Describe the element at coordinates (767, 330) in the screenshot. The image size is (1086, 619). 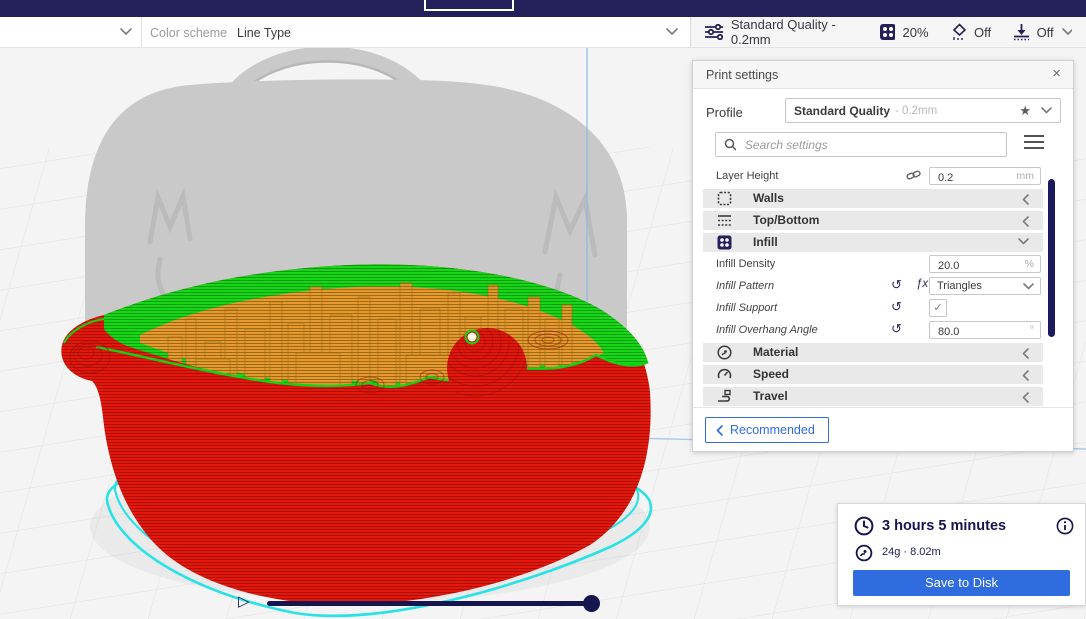
I see `setting-label: Infill Overhang Angle` at that location.